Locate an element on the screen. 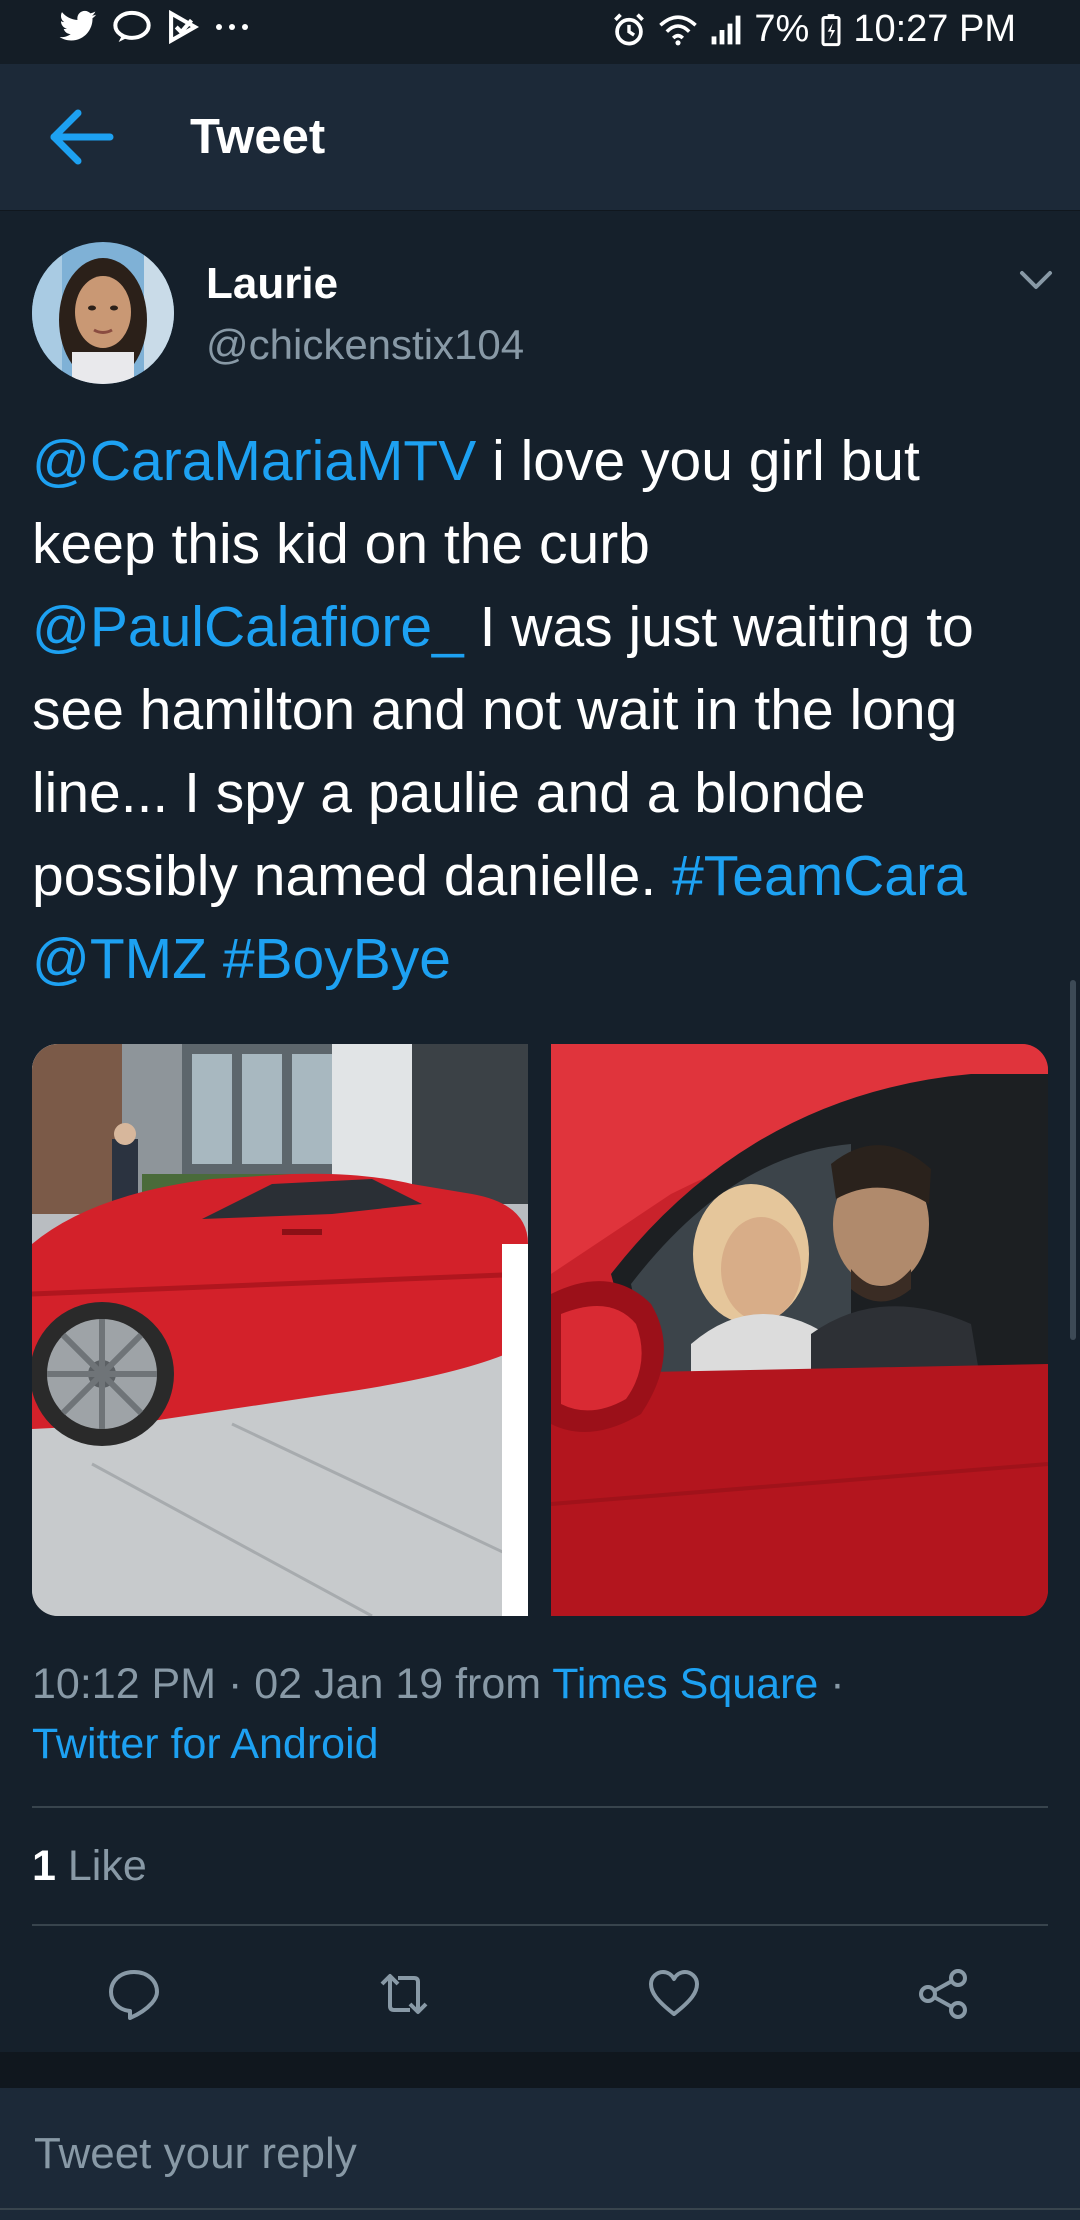 Image resolution: width=1080 pixels, height=2220 pixels. wifi-icon is located at coordinates (678, 30).